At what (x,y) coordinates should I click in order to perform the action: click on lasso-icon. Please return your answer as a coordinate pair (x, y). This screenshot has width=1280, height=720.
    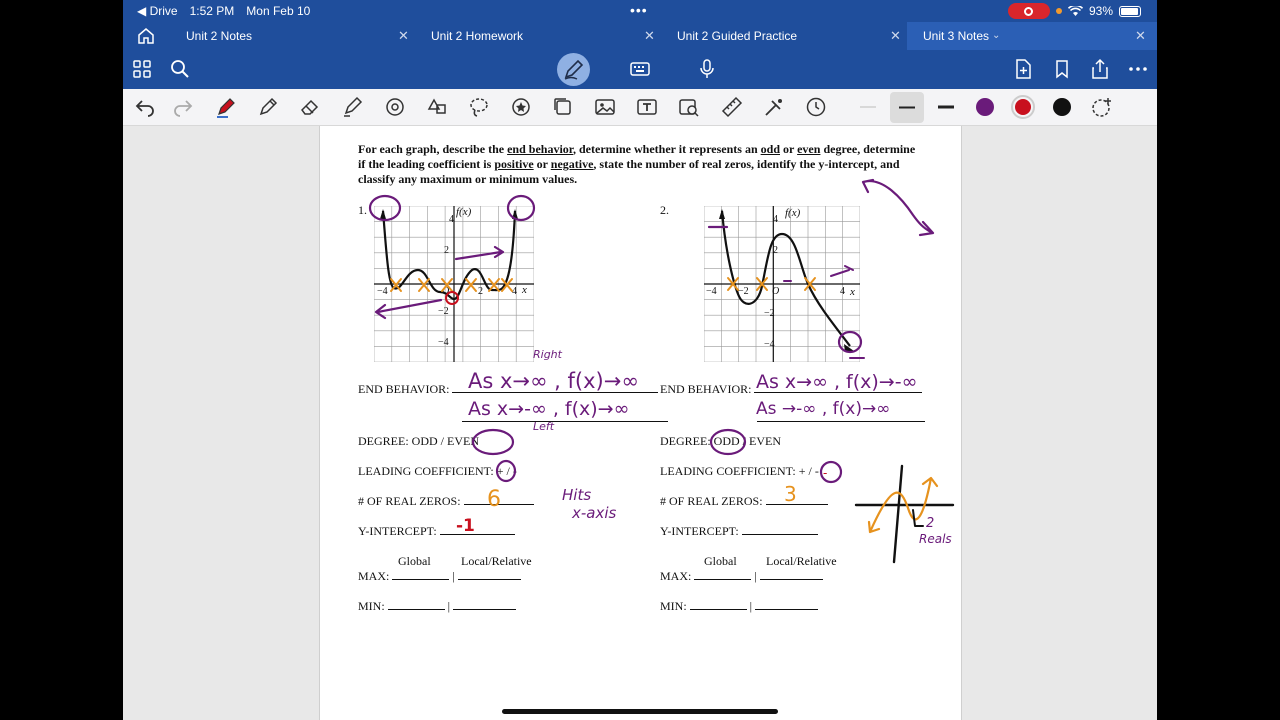
    Looking at the image, I should click on (479, 107).